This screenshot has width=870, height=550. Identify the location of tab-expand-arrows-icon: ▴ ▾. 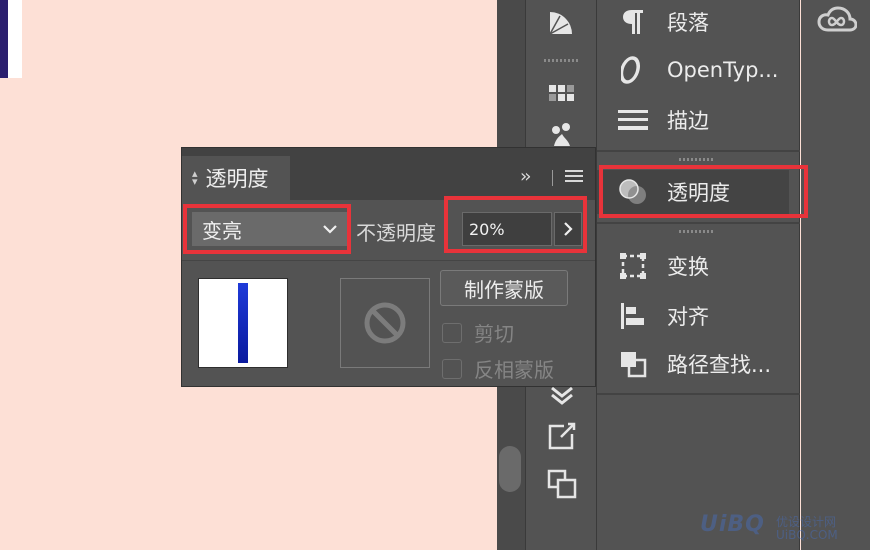
(195, 177).